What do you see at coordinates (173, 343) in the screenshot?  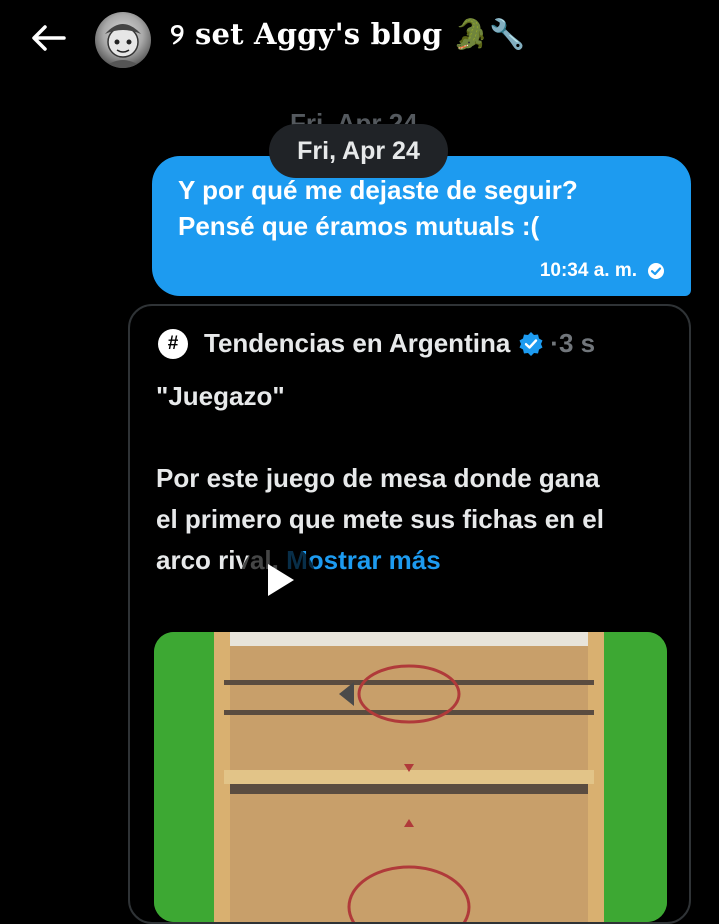 I see `hashtag-avatar-icon: #` at bounding box center [173, 343].